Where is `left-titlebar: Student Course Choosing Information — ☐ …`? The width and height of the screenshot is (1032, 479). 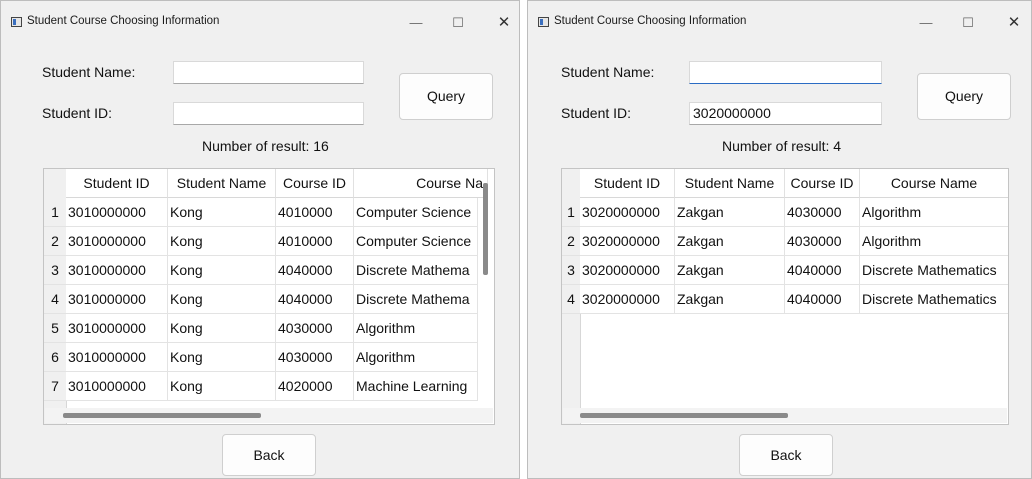
left-titlebar: Student Course Choosing Information — ☐ … is located at coordinates (260, 21).